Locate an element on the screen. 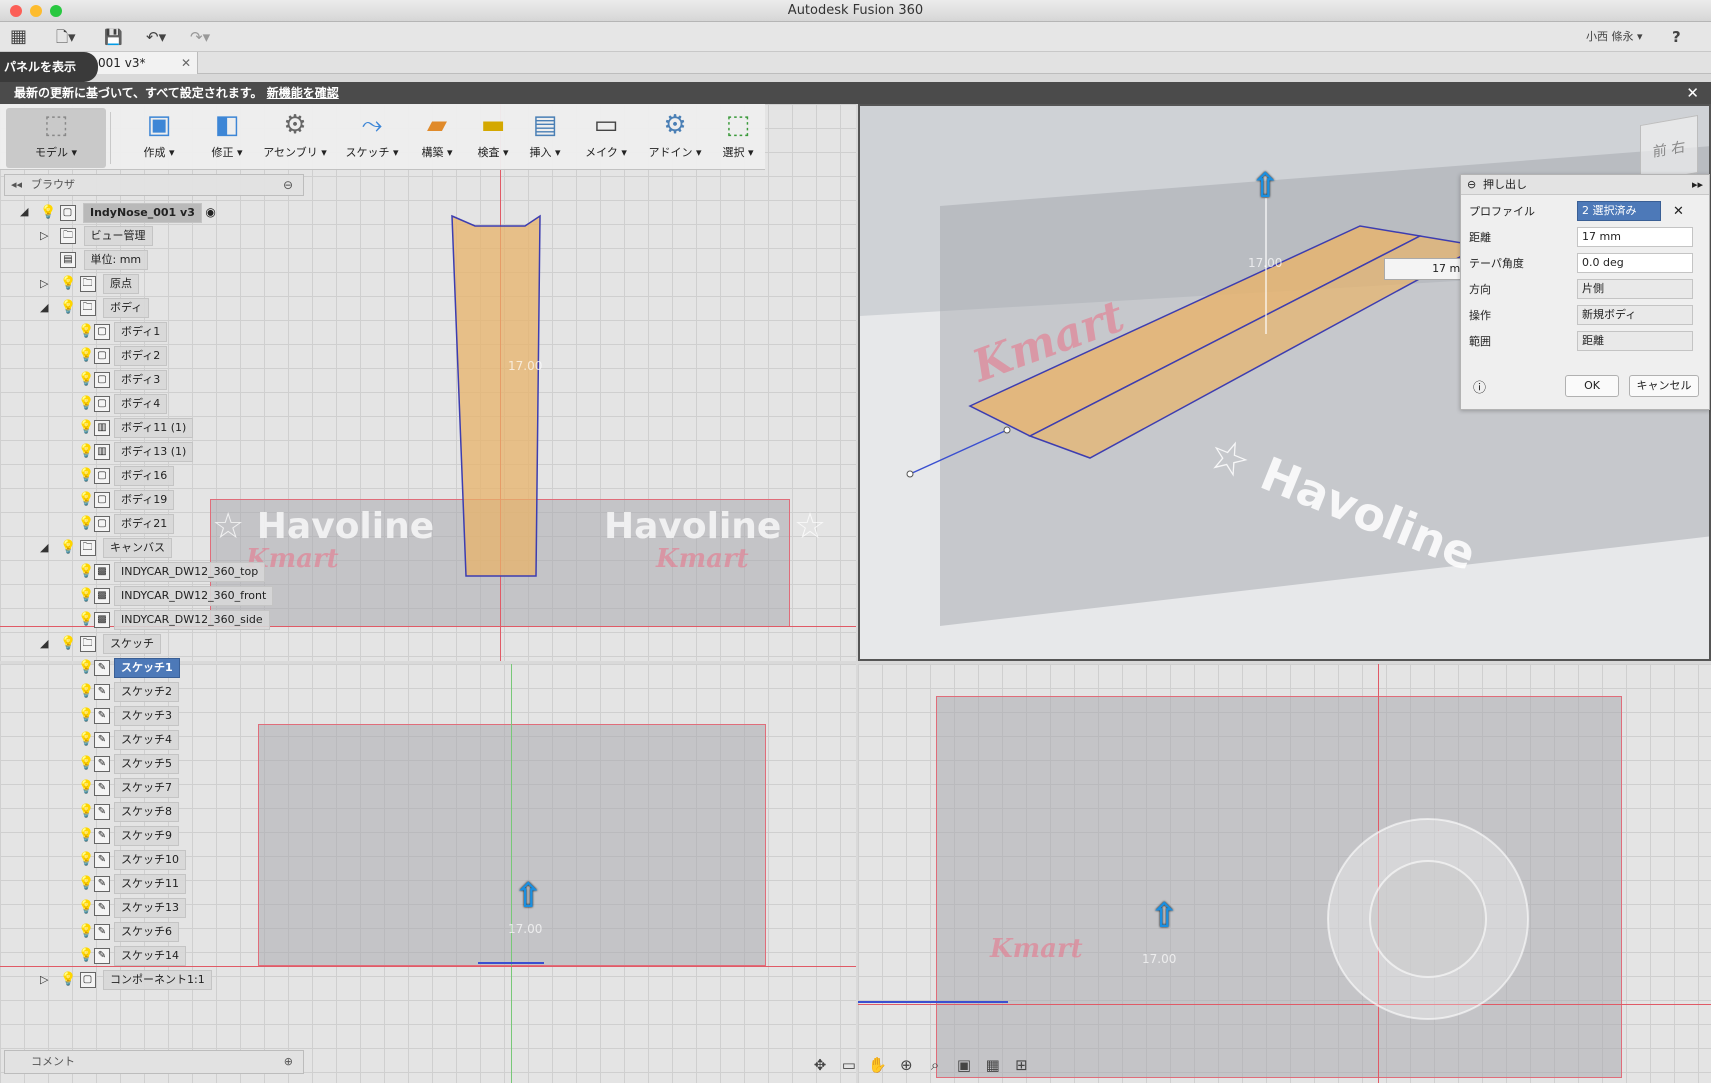 This screenshot has height=1083, width=1711. save-icon: 💾 is located at coordinates (113, 37).